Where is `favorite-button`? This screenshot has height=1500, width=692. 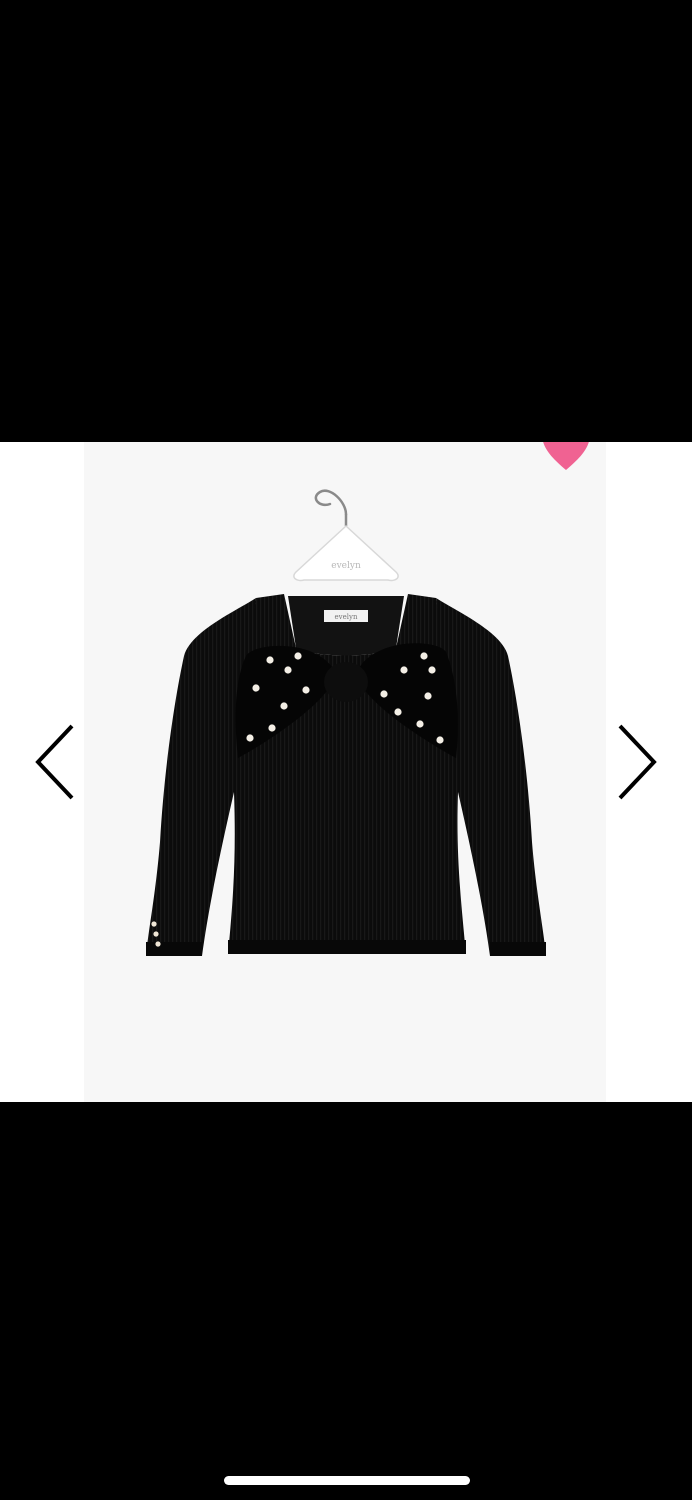 favorite-button is located at coordinates (566, 456).